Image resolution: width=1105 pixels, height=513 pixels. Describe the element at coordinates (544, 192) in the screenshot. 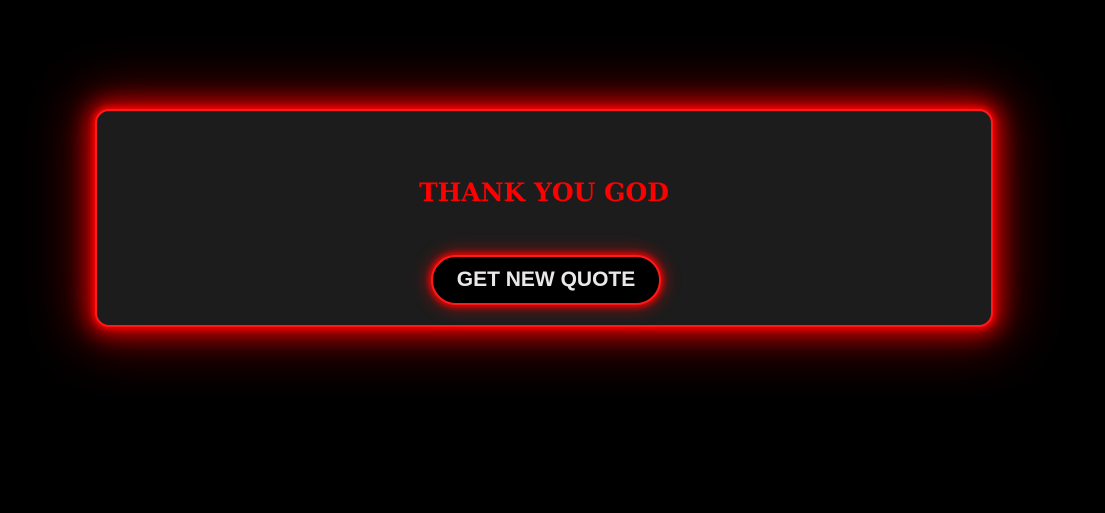

I see `quote-text: THANK YOU GOD` at that location.